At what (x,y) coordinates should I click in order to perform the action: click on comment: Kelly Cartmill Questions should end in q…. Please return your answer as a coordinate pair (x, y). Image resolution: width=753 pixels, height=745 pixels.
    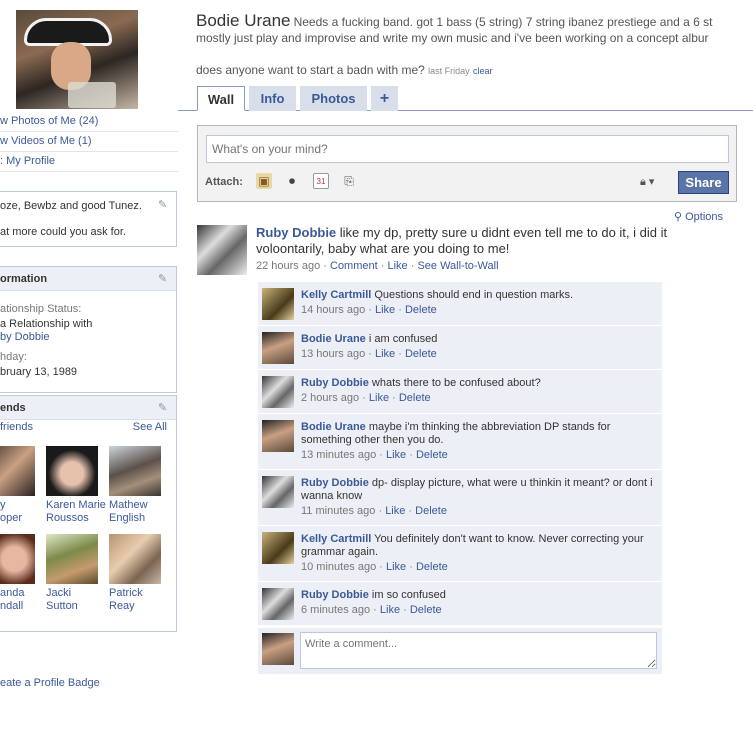
    Looking at the image, I should click on (460, 304).